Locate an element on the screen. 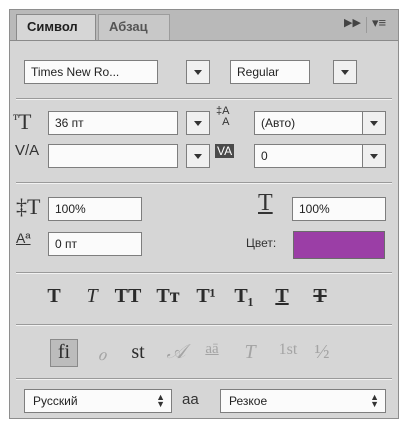 This screenshot has height=428, width=409. leading-dropdown is located at coordinates (374, 123).